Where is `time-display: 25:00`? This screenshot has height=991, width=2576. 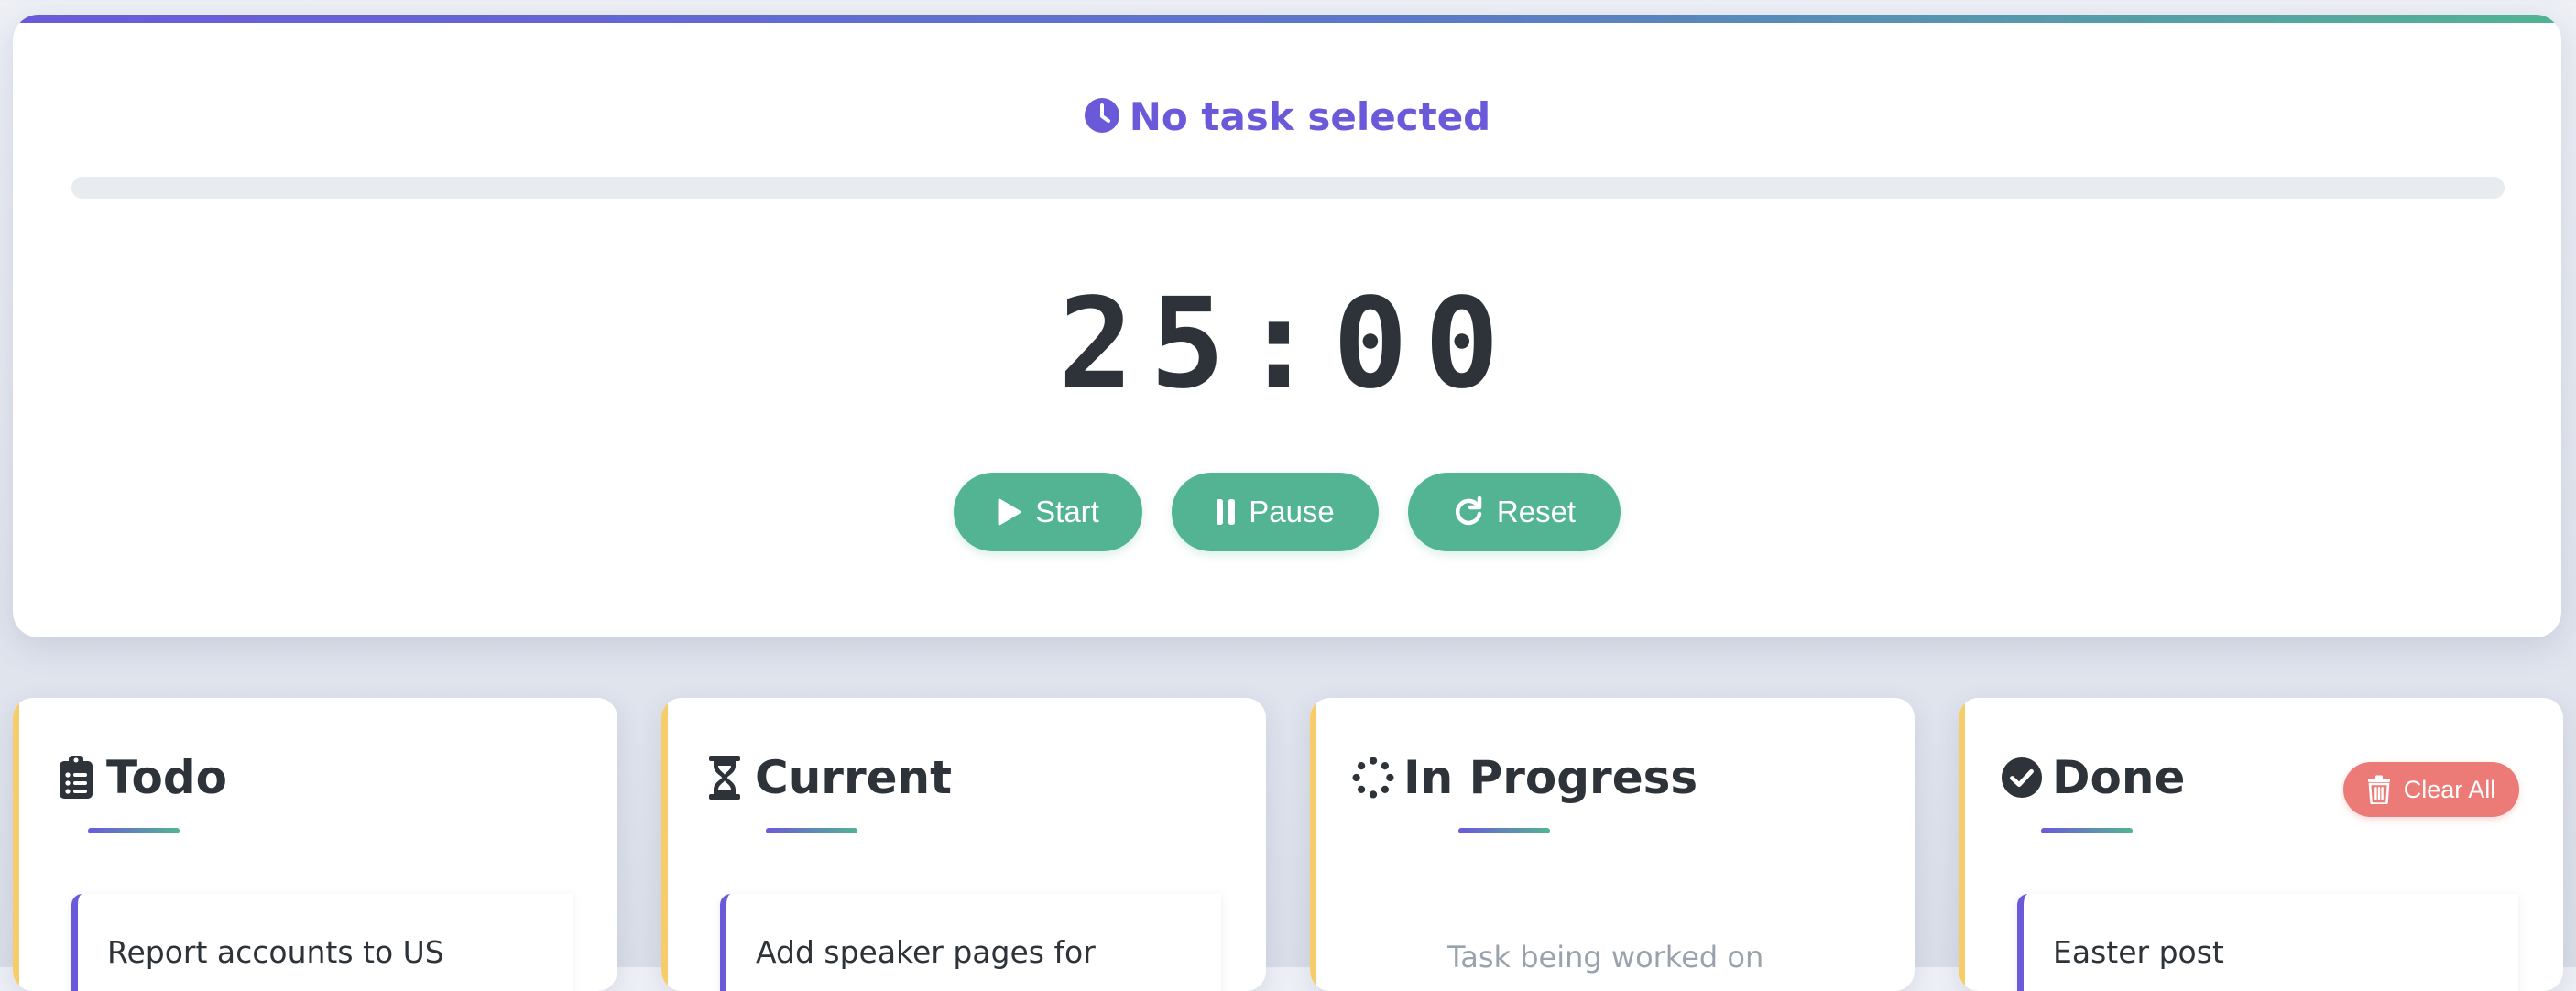 time-display: 25:00 is located at coordinates (1287, 344).